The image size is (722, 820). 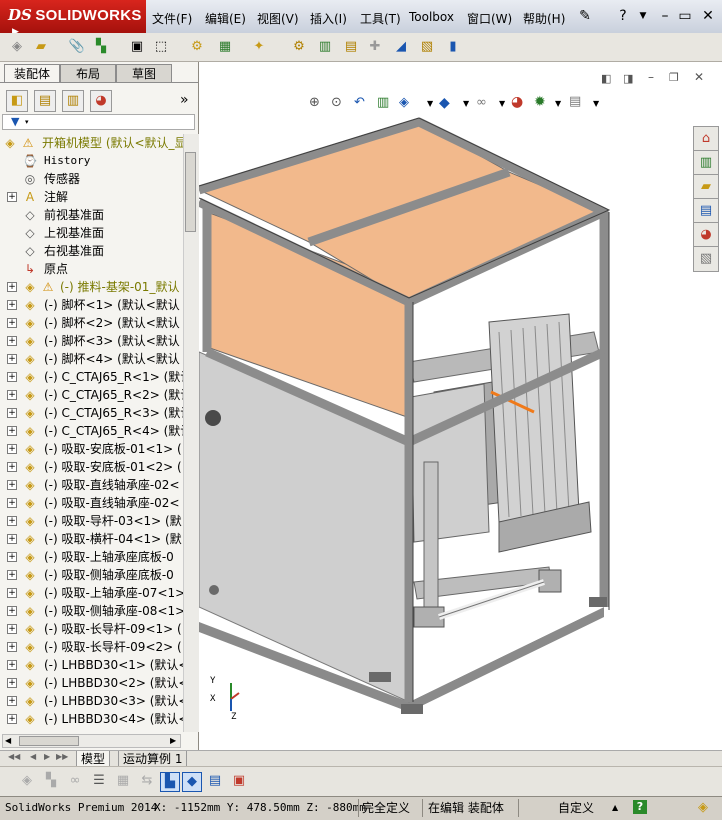 What do you see at coordinates (91, 539) in the screenshot?
I see `tree-component-item: + ◈ (-) 吸取-横杆-04<1> (默` at bounding box center [91, 539].